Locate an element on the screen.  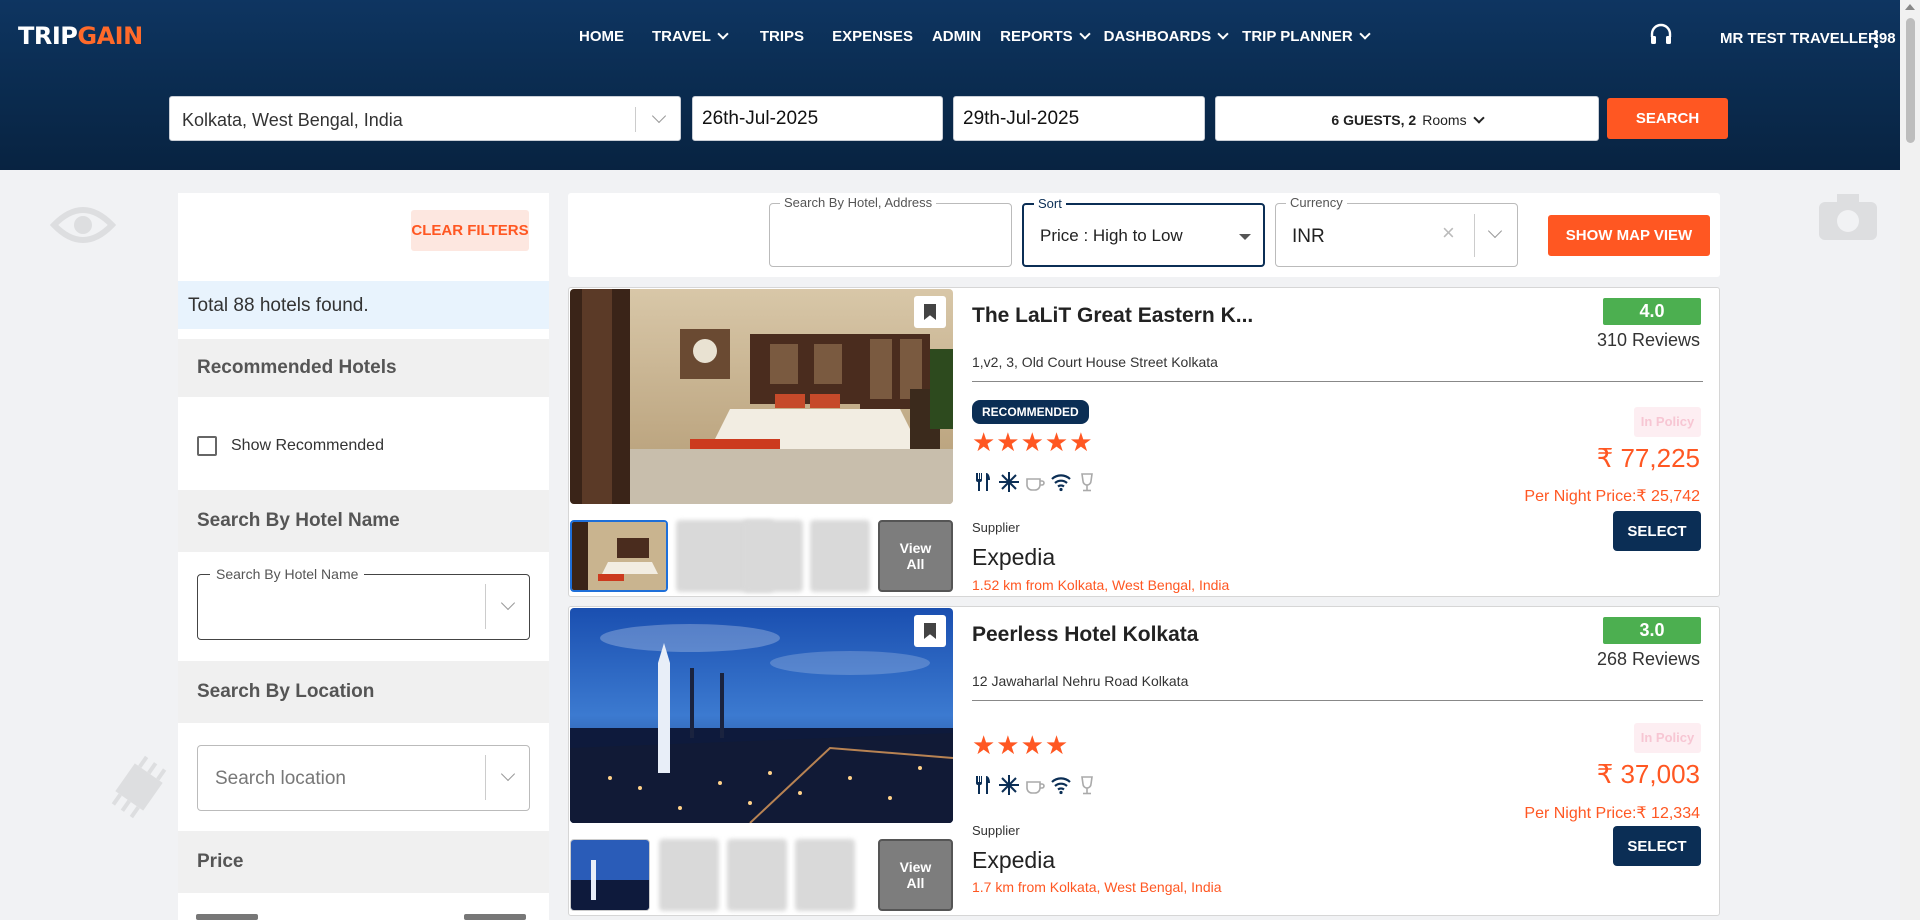
price-heading: Price is located at coordinates (363, 862).